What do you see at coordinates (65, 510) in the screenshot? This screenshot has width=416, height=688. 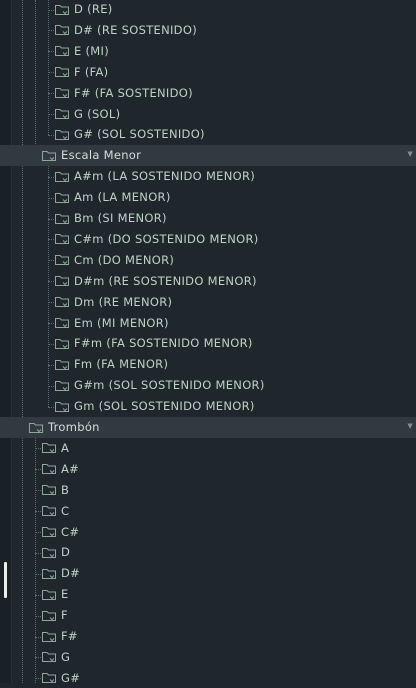 I see `tree-item-label: C` at bounding box center [65, 510].